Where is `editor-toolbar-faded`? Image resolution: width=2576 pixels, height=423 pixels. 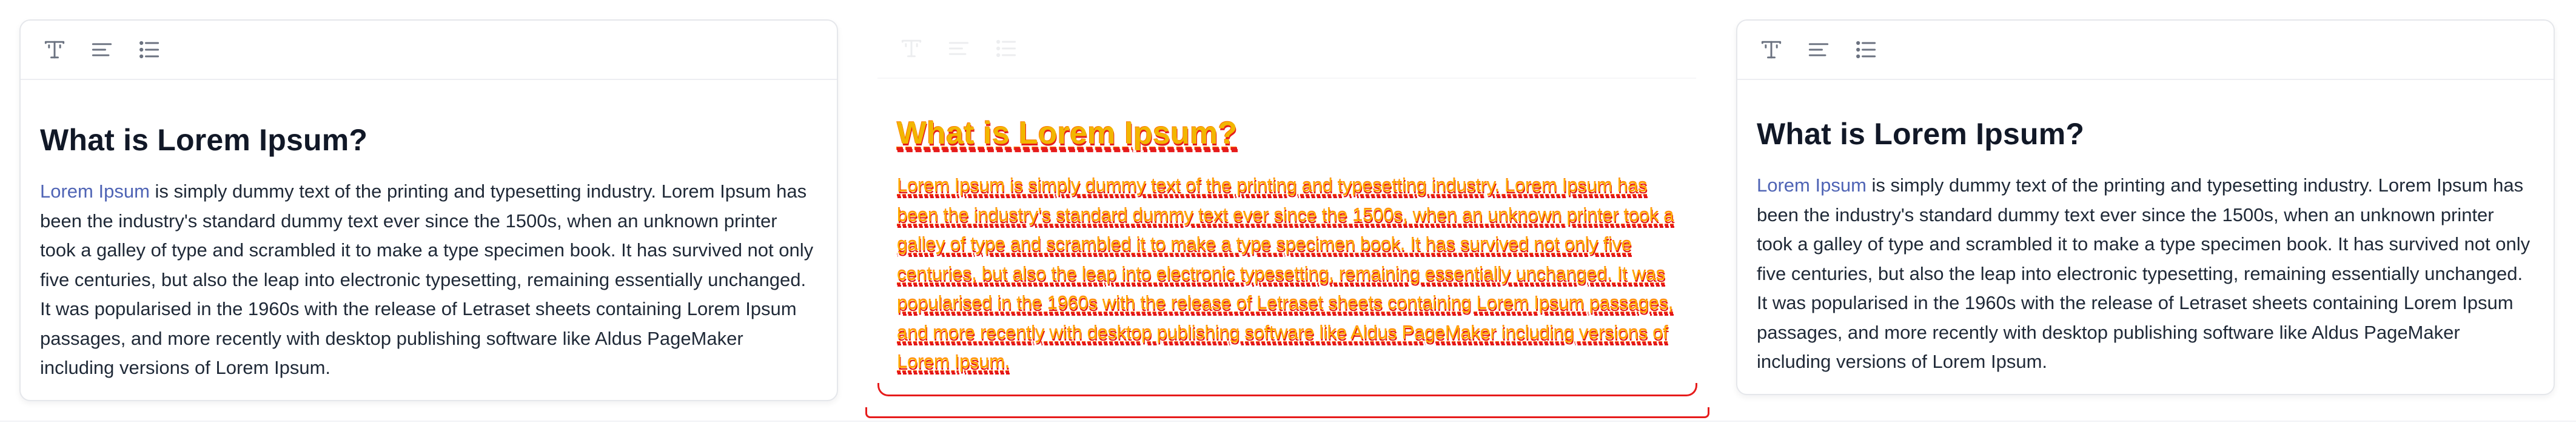
editor-toolbar-faded is located at coordinates (1286, 49).